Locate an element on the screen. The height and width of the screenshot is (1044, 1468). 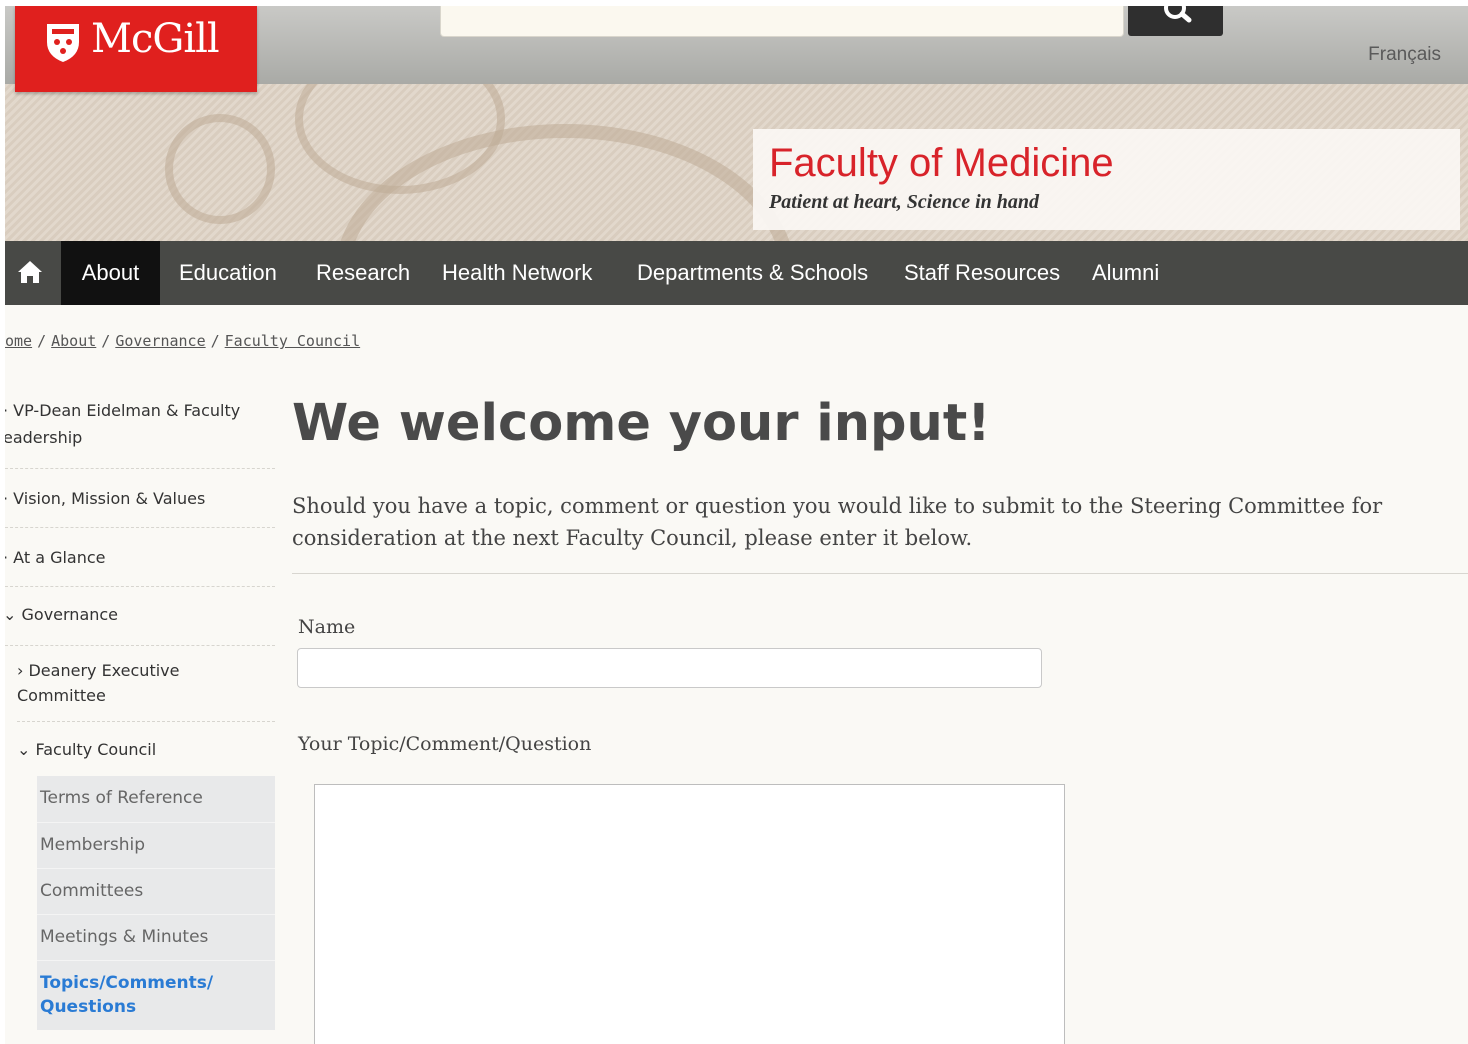
search-button is located at coordinates (1175, 21).